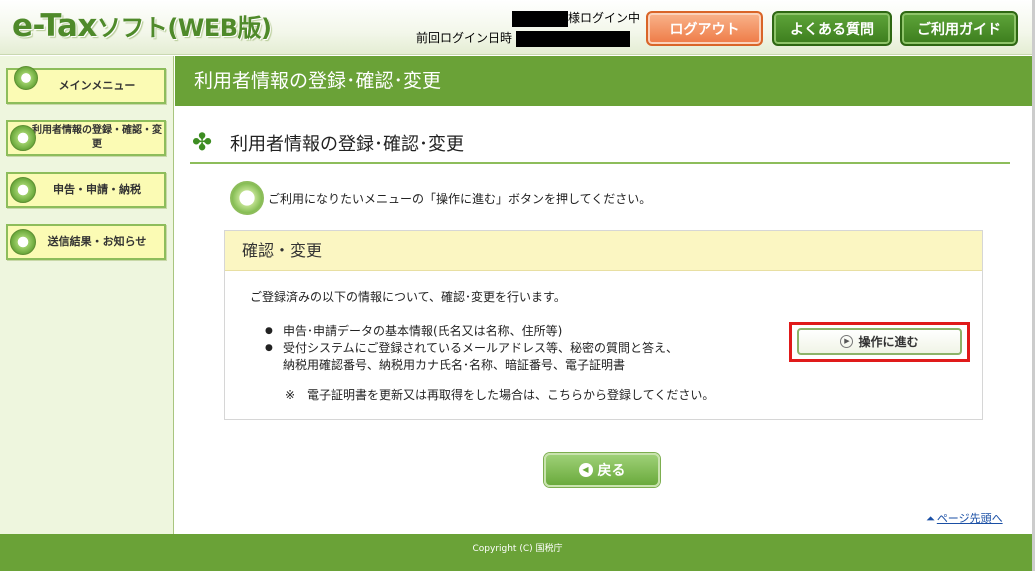 The image size is (1035, 571). Describe the element at coordinates (969, 518) in the screenshot. I see `page-top-label: ページ先頭へ` at that location.